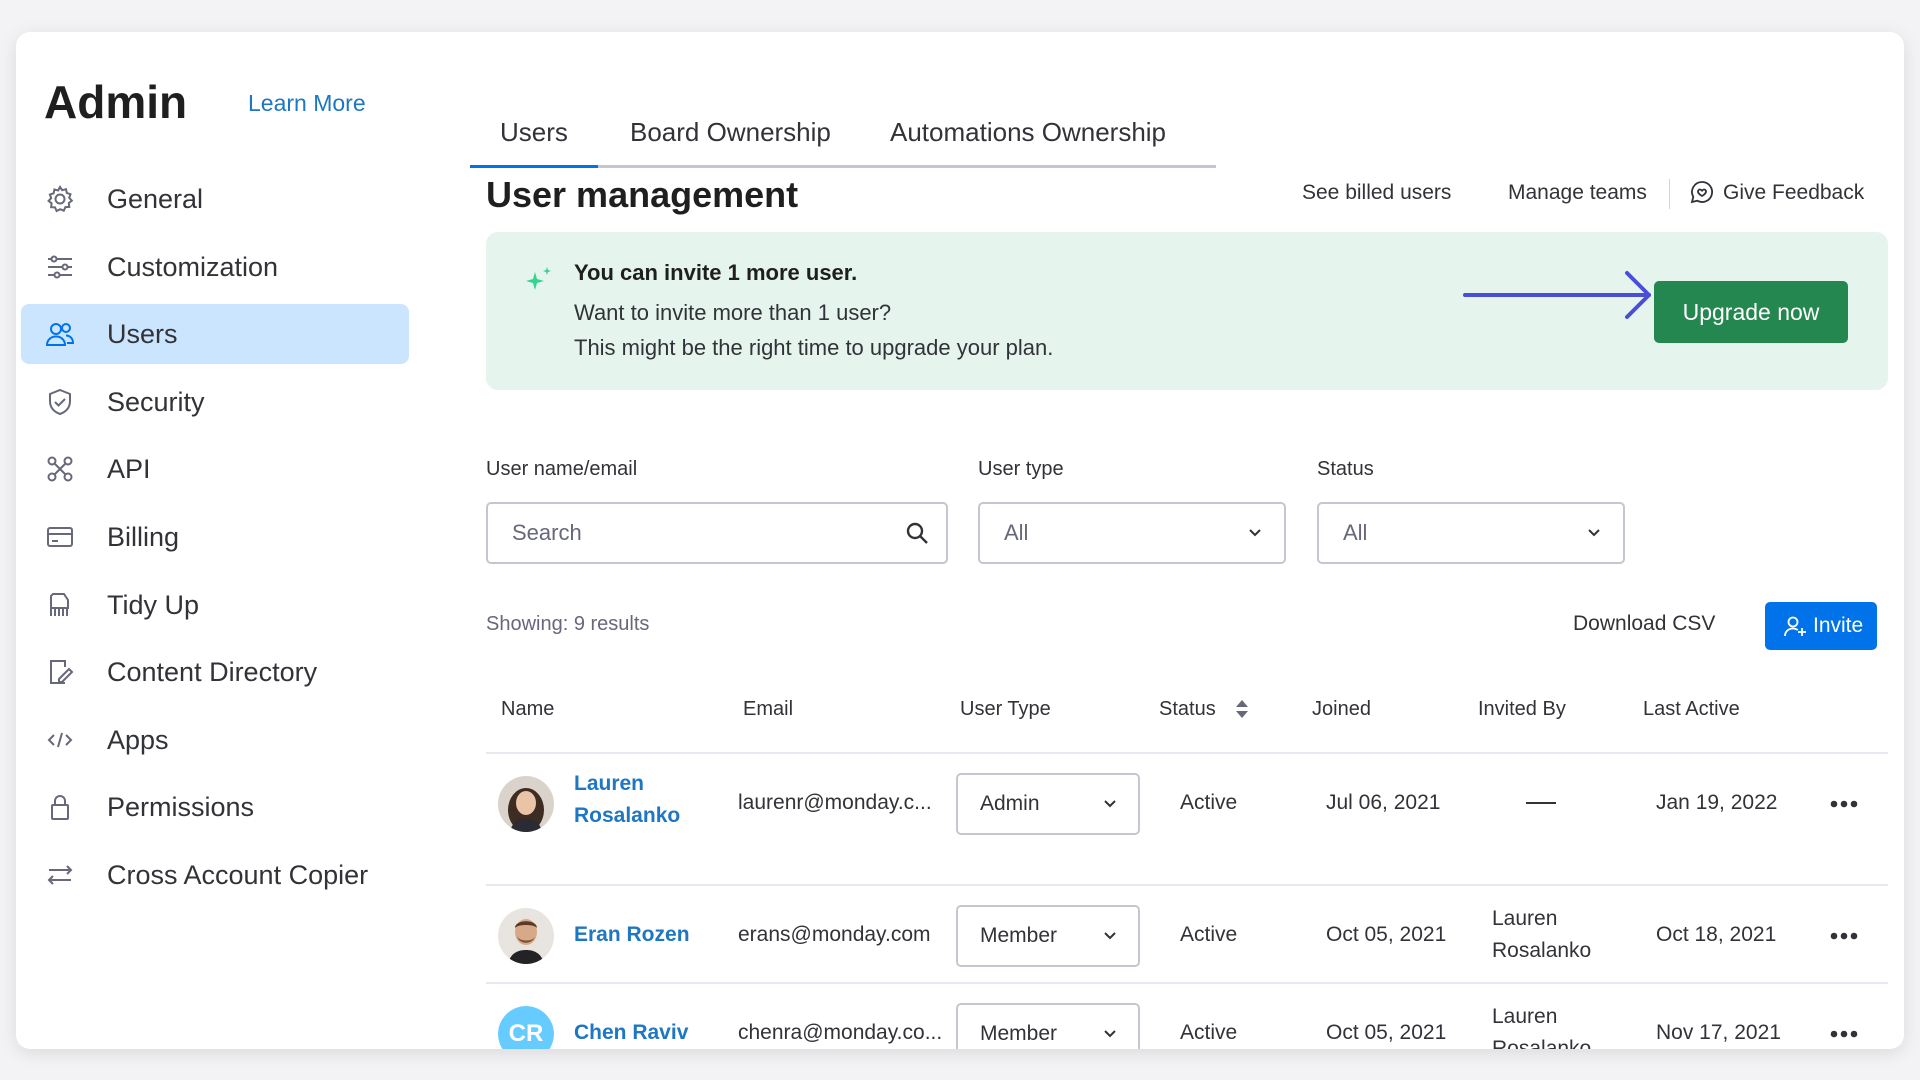 This screenshot has height=1080, width=1920. I want to click on feedback-chat-icon, so click(1702, 192).